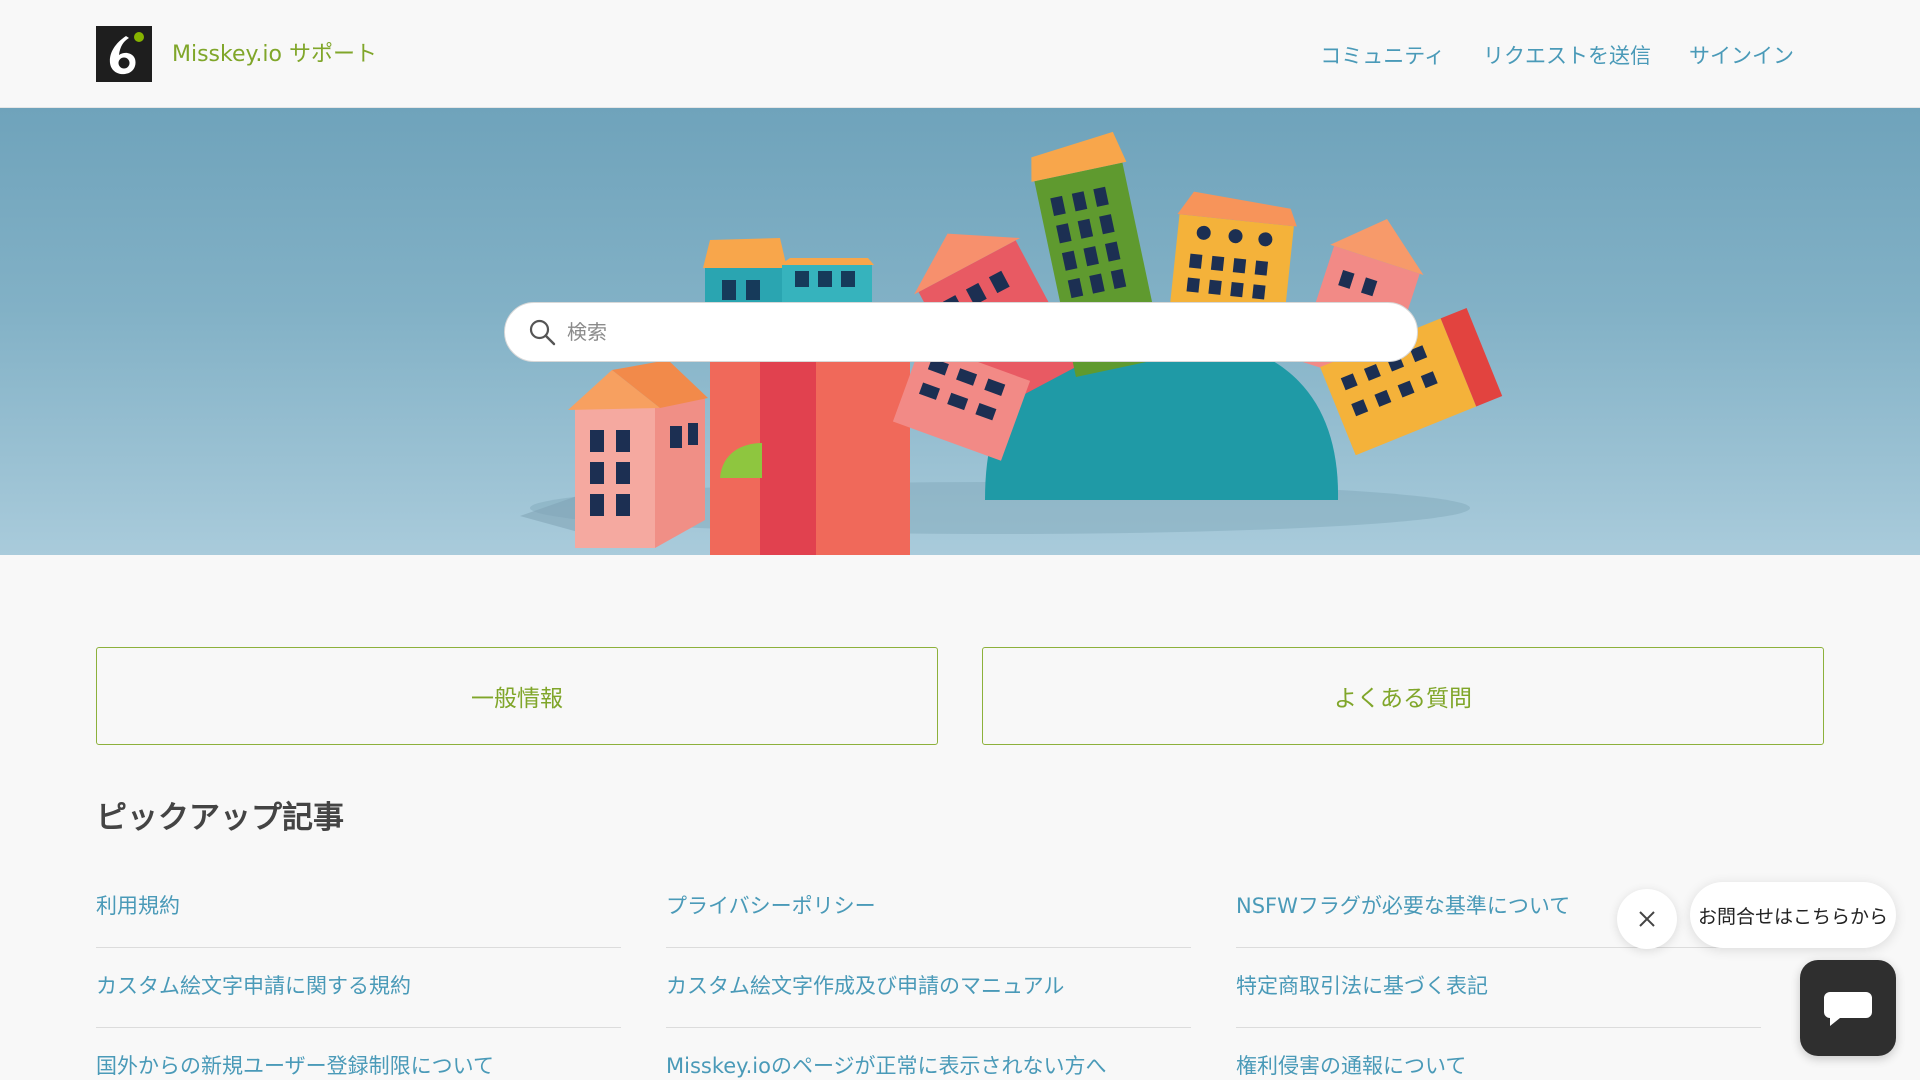 The width and height of the screenshot is (1920, 1080). What do you see at coordinates (1403, 699) in the screenshot?
I see `category-faq-label: よくある質問` at bounding box center [1403, 699].